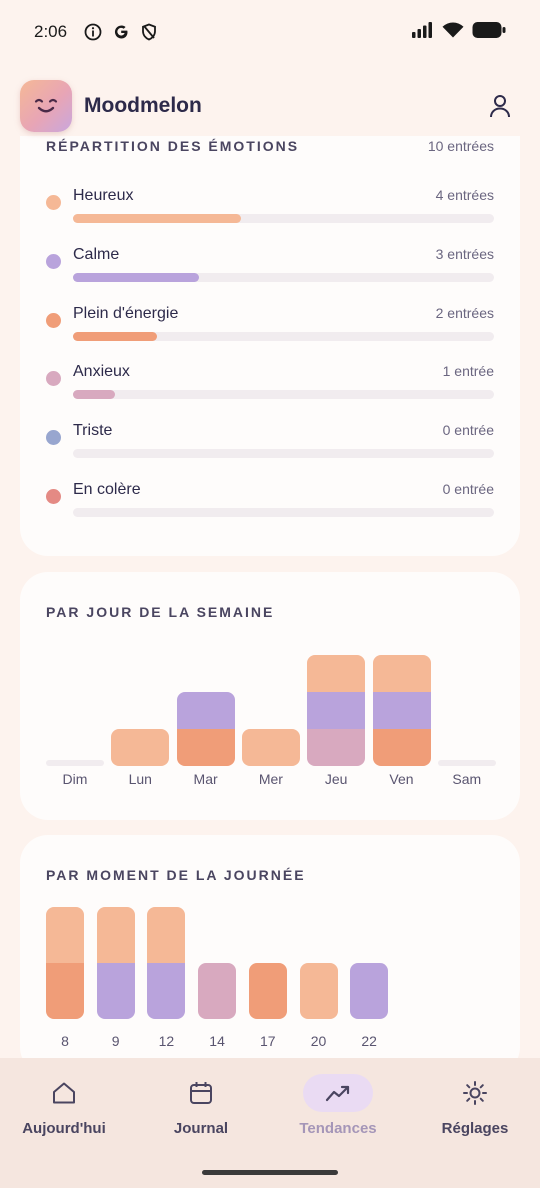  Describe the element at coordinates (101, 371) in the screenshot. I see `emotion-label: Anxieux` at that location.